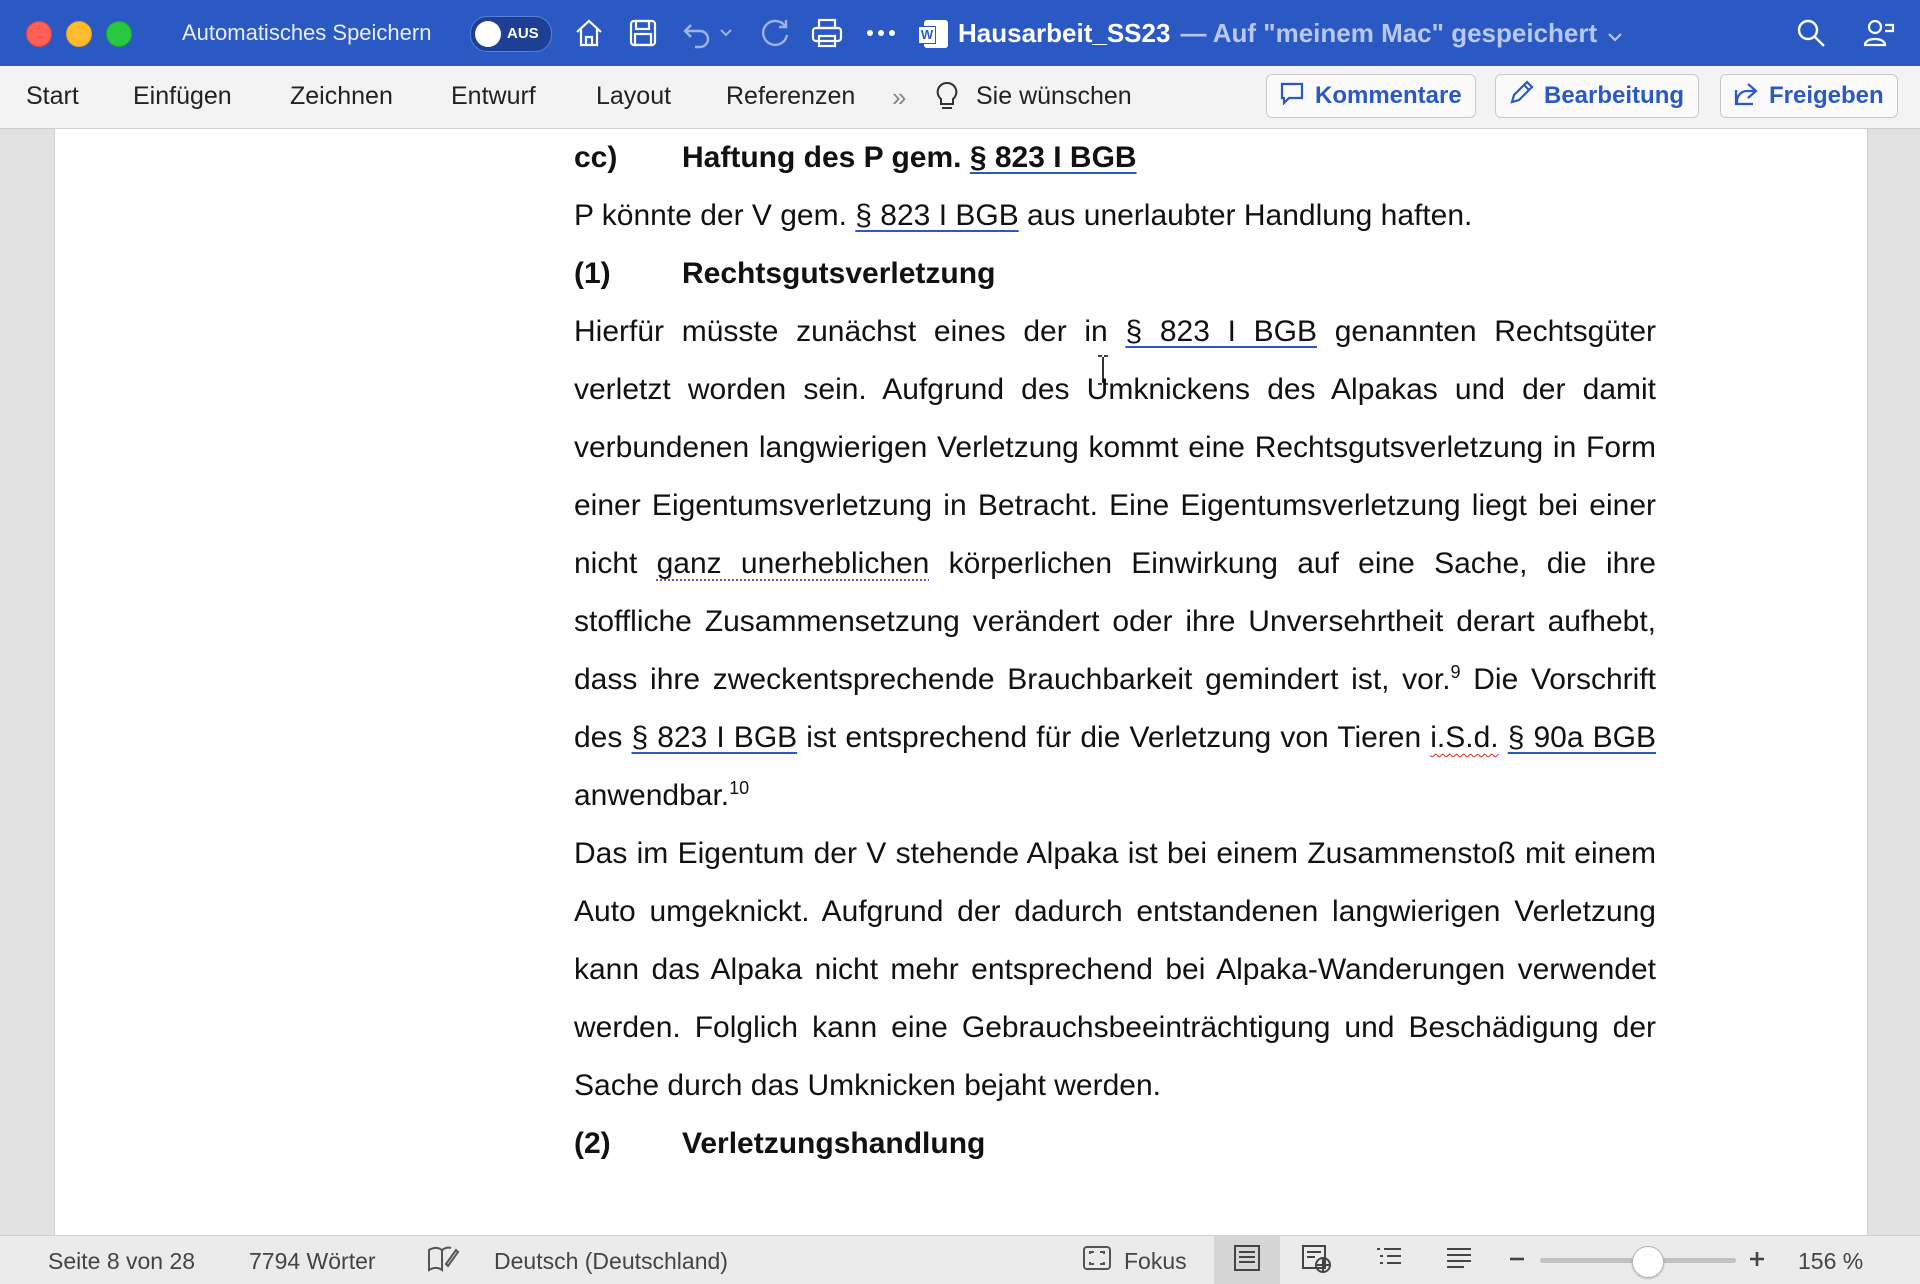 This screenshot has width=1920, height=1284. Describe the element at coordinates (1292, 96) in the screenshot. I see `comment-icon` at that location.